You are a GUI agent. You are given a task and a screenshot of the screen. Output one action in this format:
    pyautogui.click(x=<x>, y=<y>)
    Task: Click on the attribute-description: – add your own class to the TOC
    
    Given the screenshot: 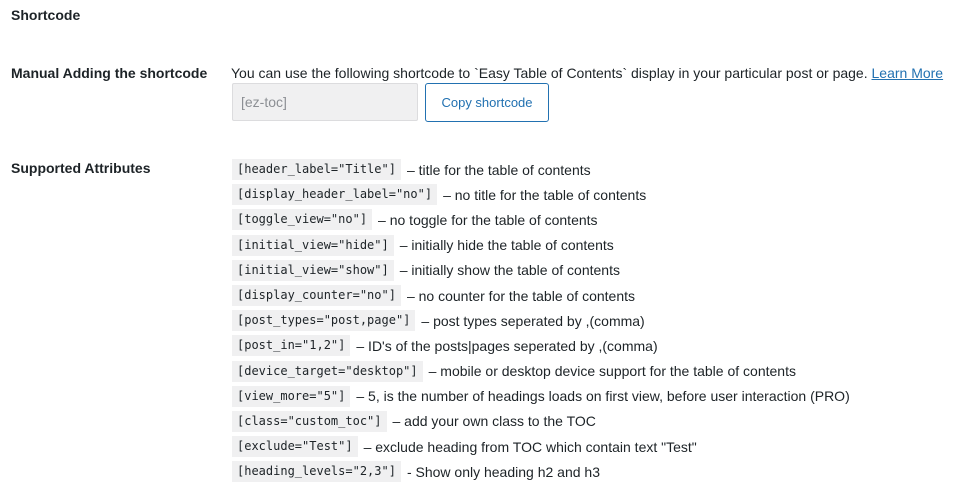 What is the action you would take?
    pyautogui.click(x=494, y=421)
    